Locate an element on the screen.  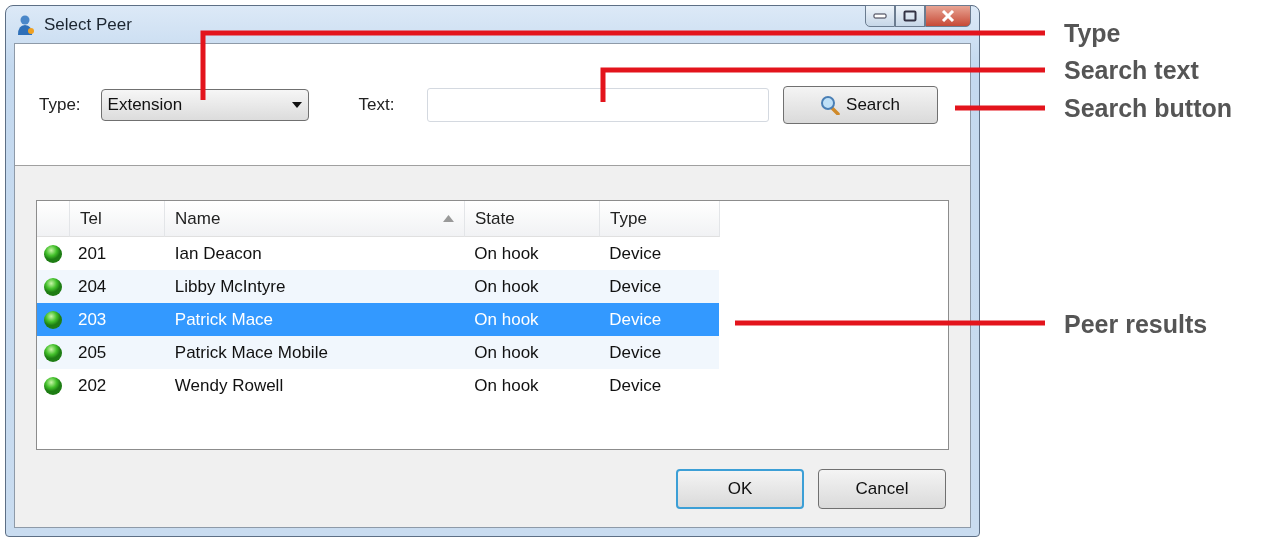
maximize-icon is located at coordinates (910, 16).